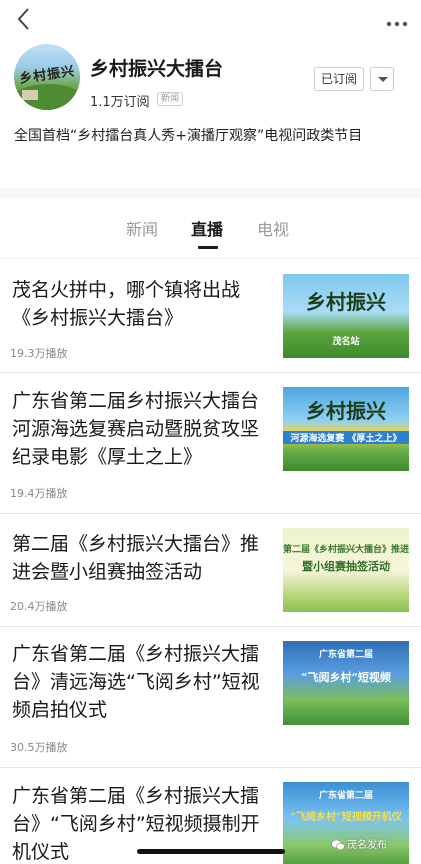 The width and height of the screenshot is (421, 864). I want to click on feed-item-title: 第二届《乡村振兴大擂台》推进会暨小组赛抽签活动, so click(136, 558).